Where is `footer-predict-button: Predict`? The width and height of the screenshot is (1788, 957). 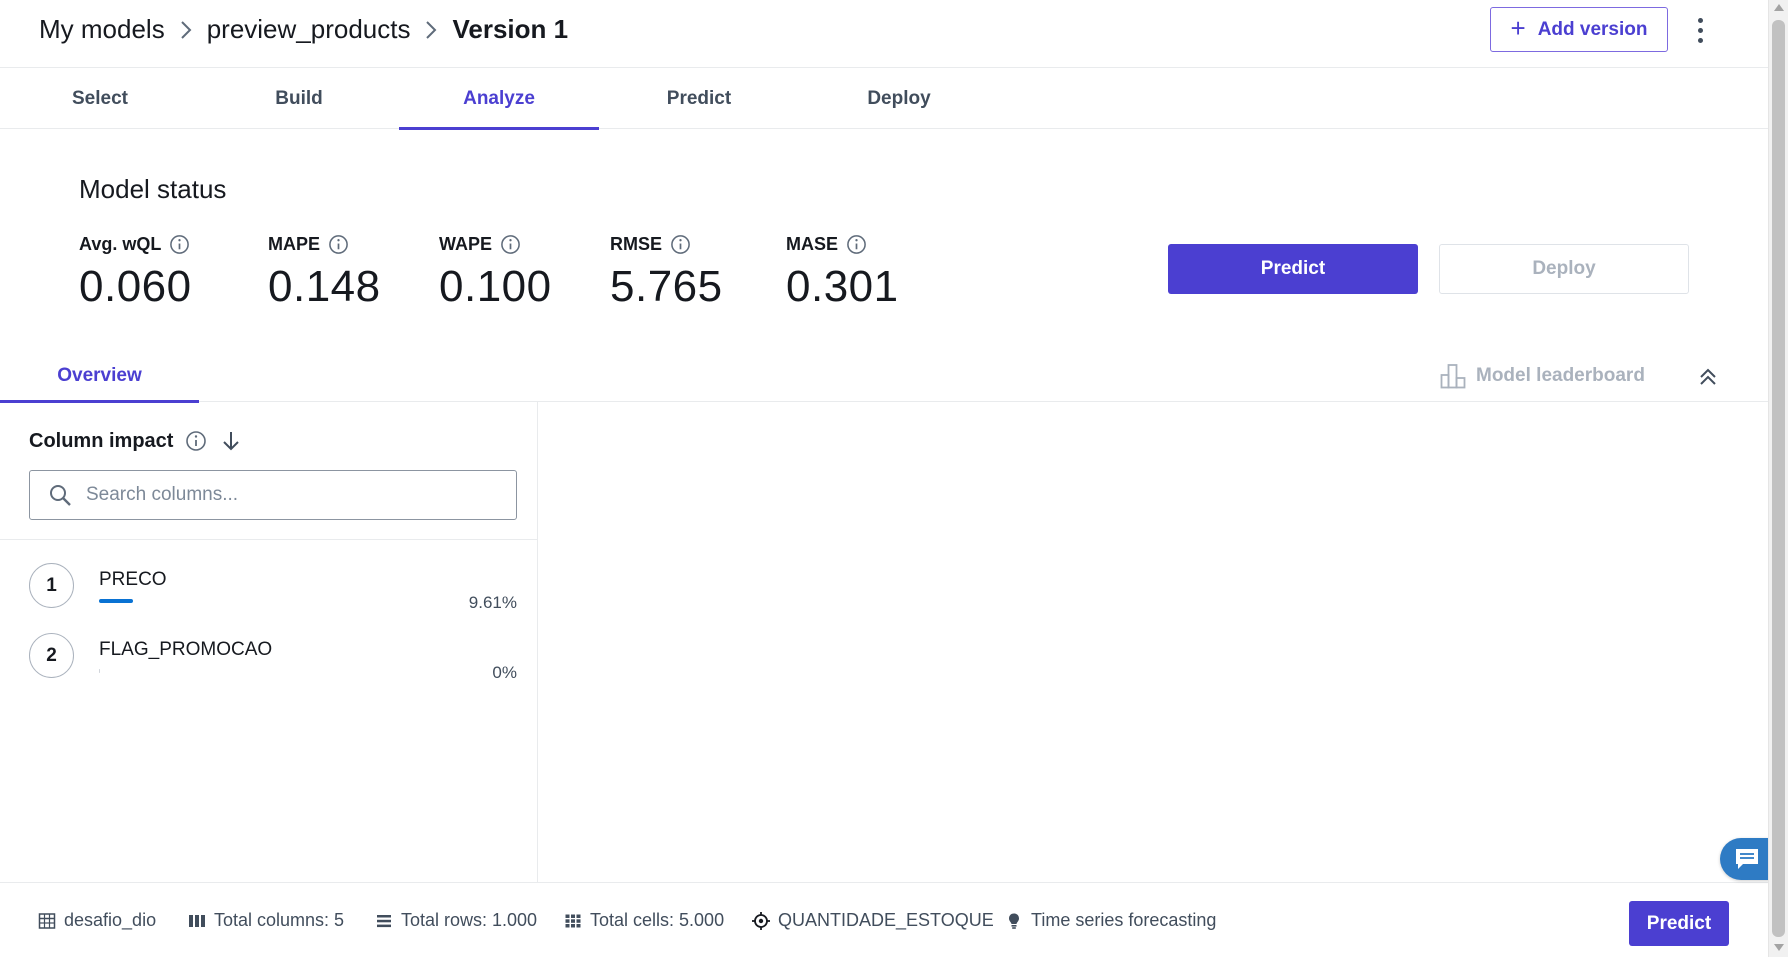
footer-predict-button: Predict is located at coordinates (1679, 923).